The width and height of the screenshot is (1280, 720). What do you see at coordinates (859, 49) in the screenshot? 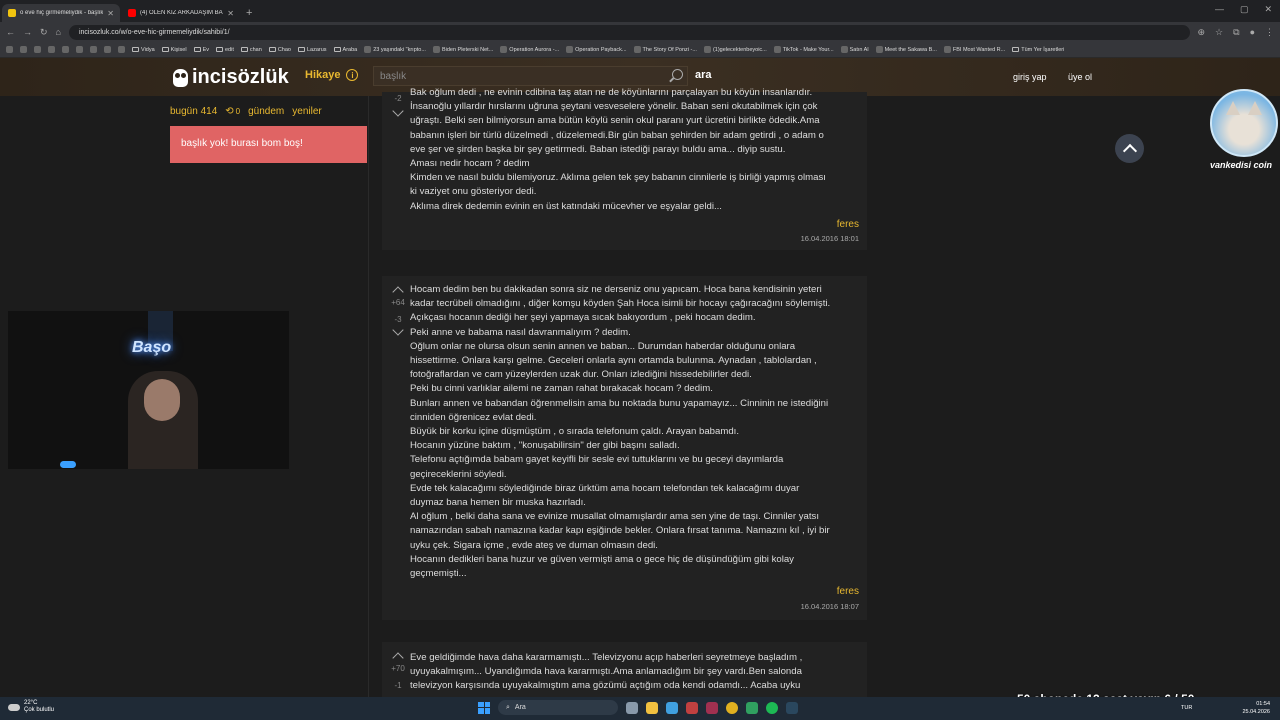
I see `bookmark-label: Satın Al` at bounding box center [859, 49].